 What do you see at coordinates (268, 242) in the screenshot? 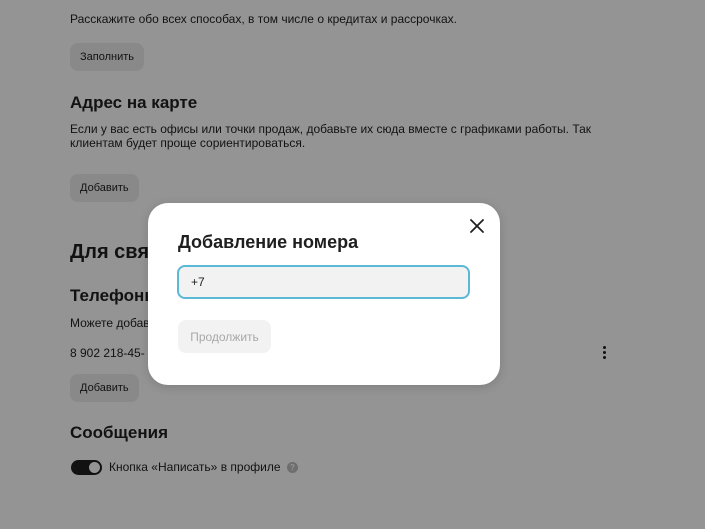
I see `modal-title: Добавление номера` at bounding box center [268, 242].